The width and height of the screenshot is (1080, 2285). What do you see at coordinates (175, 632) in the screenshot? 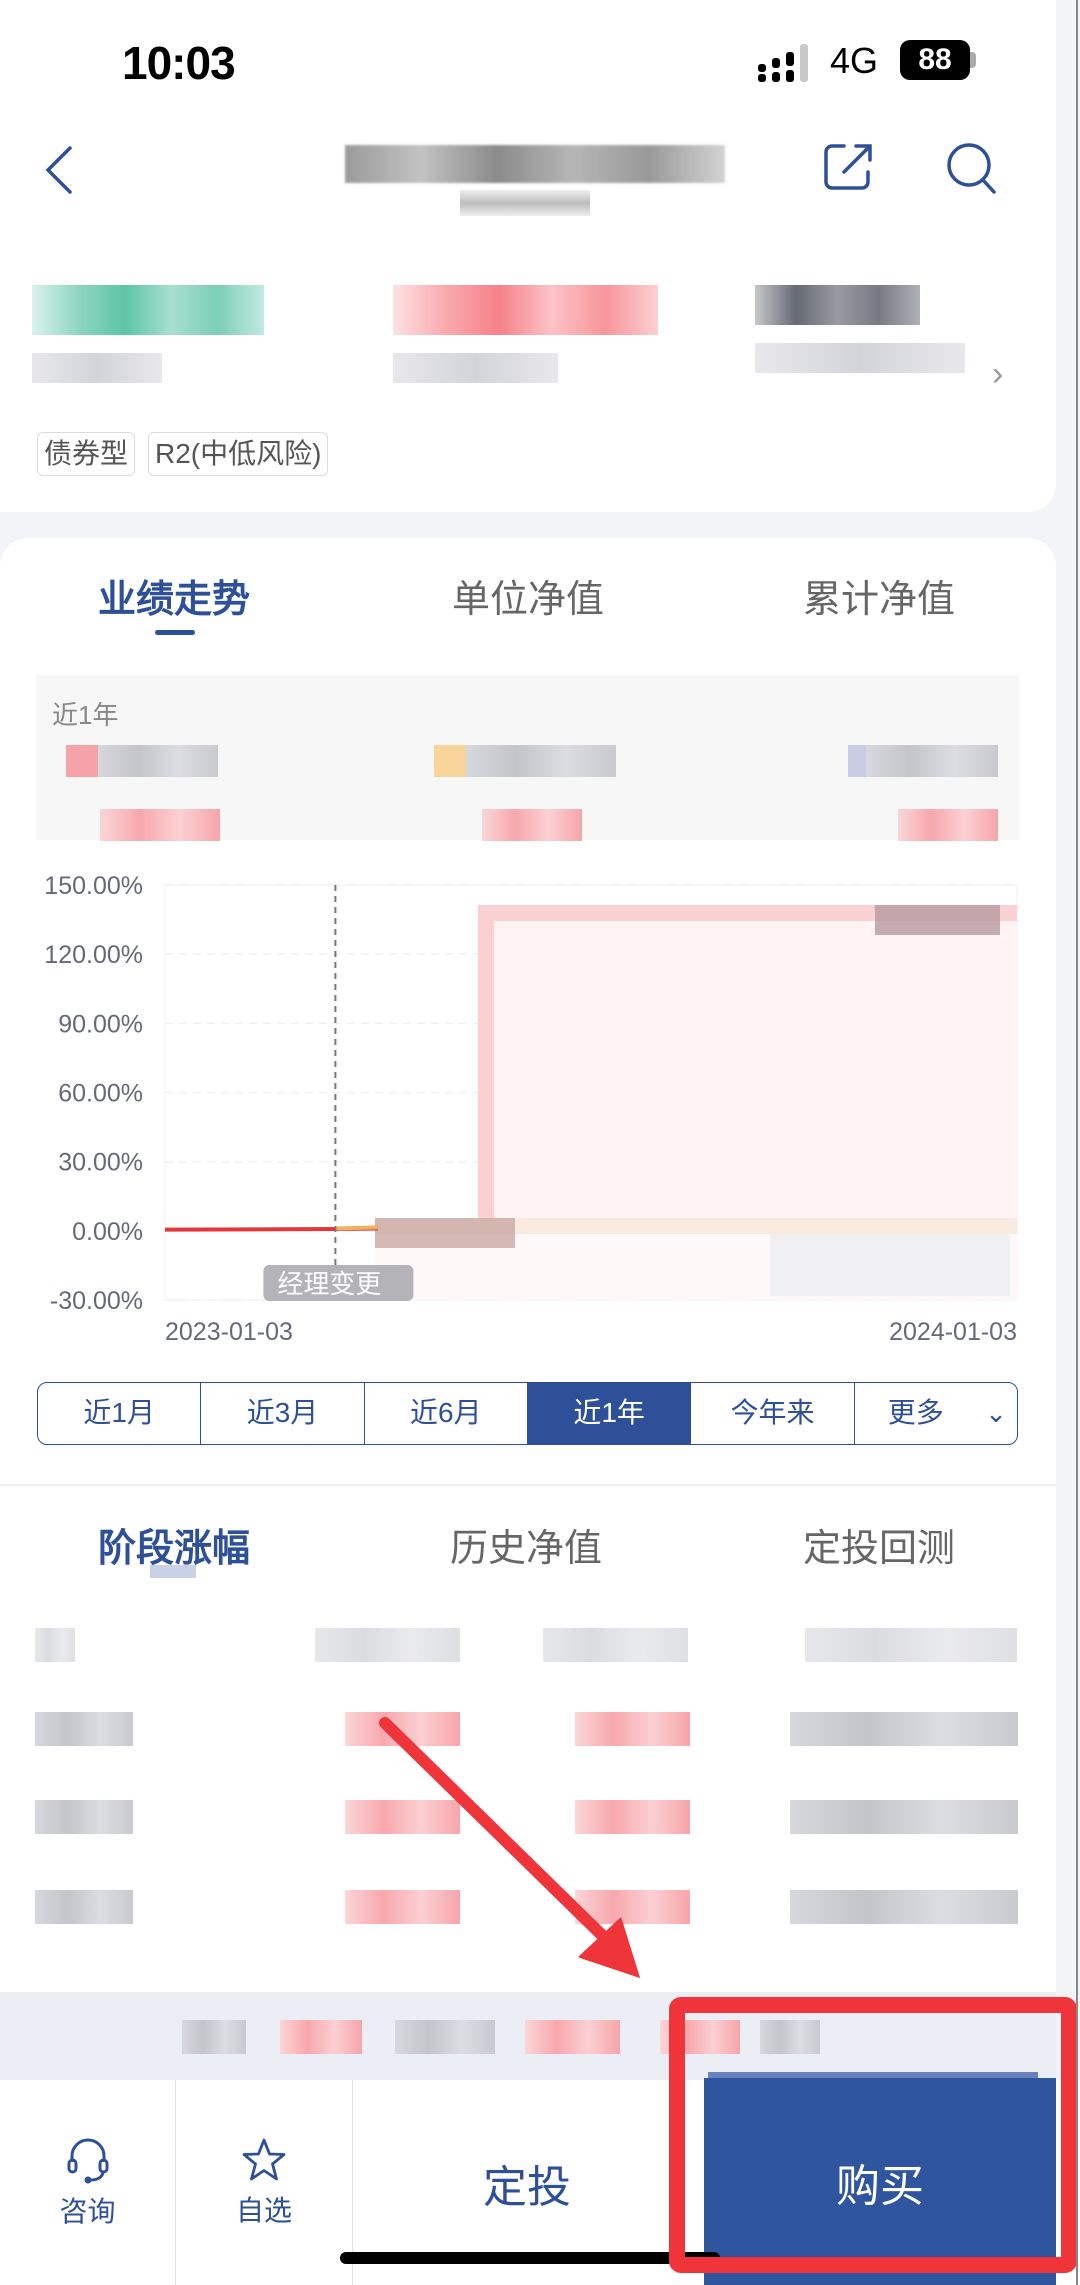
I see `active-tab-indicator` at bounding box center [175, 632].